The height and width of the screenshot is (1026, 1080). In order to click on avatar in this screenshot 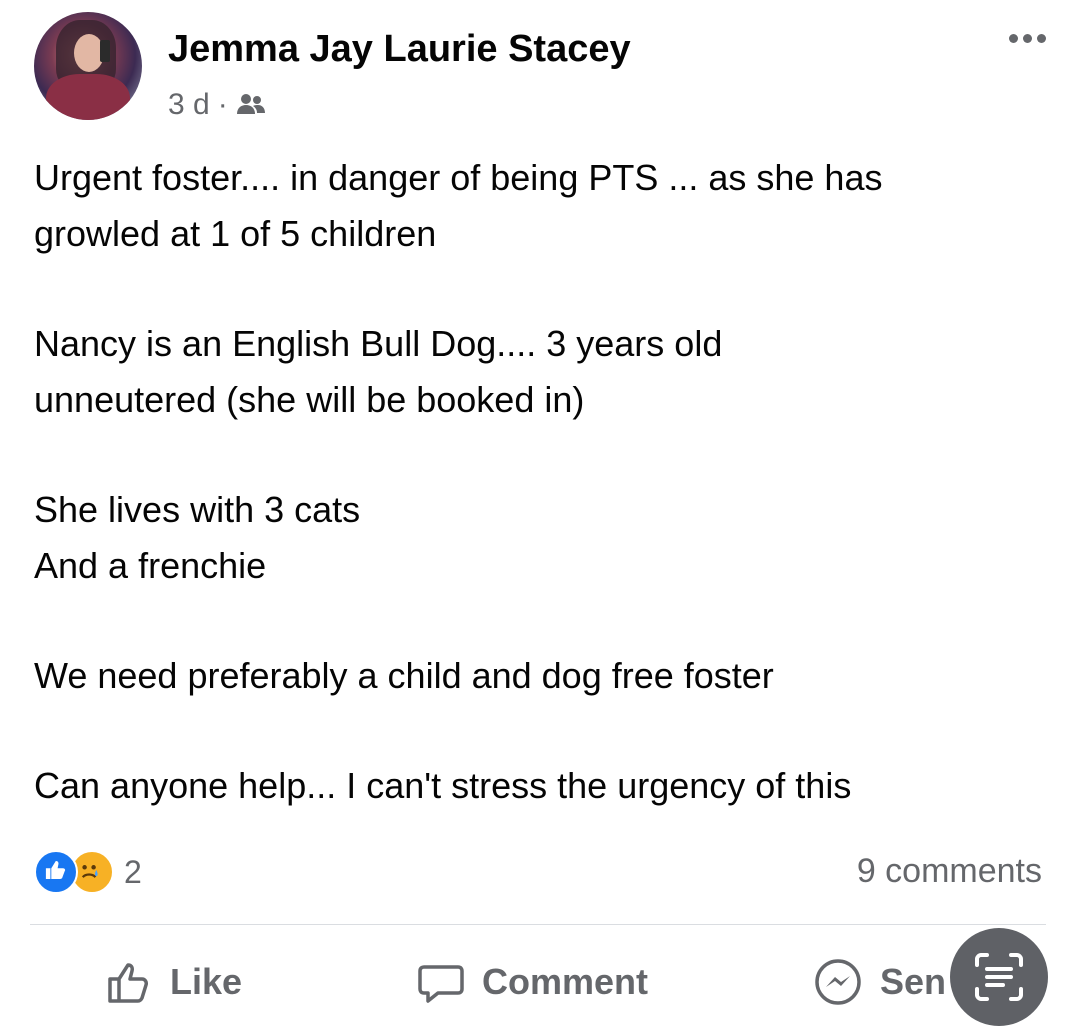, I will do `click(88, 66)`.